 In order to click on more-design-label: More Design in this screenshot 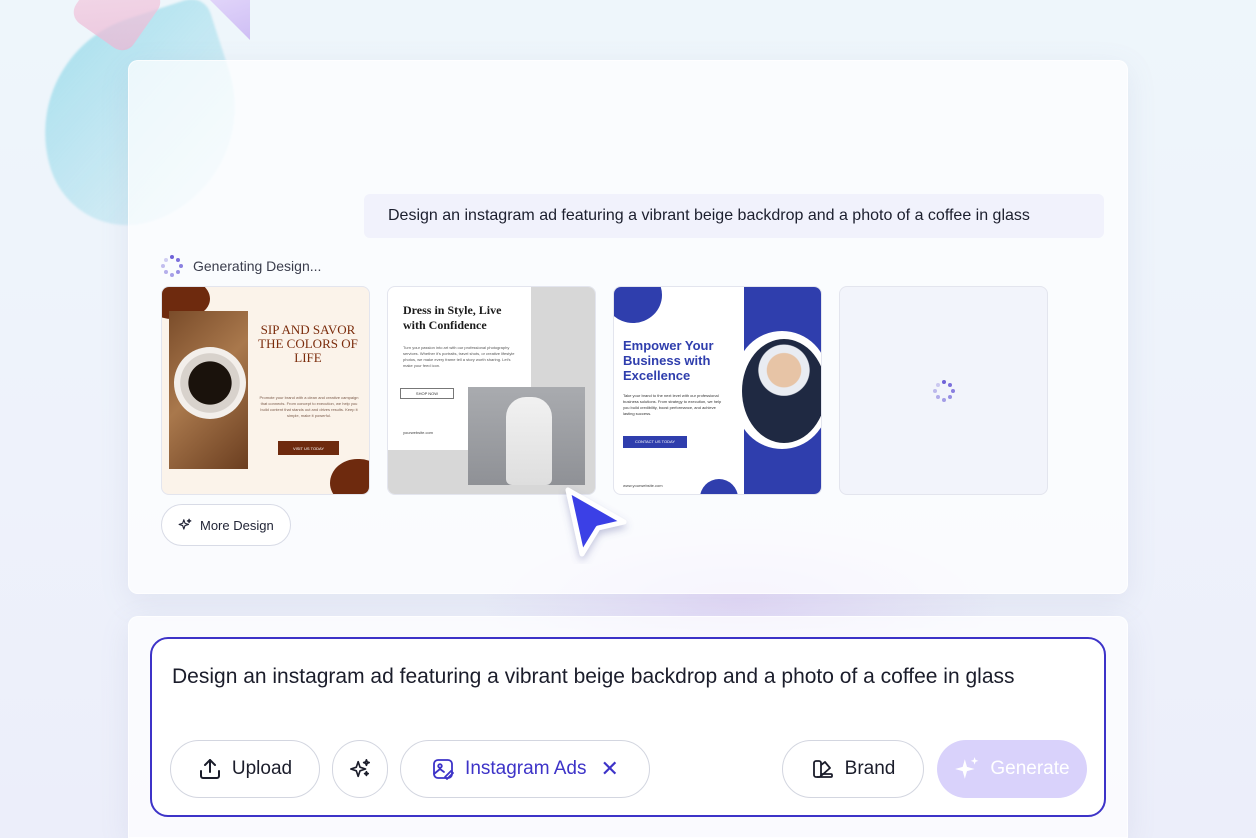, I will do `click(237, 525)`.